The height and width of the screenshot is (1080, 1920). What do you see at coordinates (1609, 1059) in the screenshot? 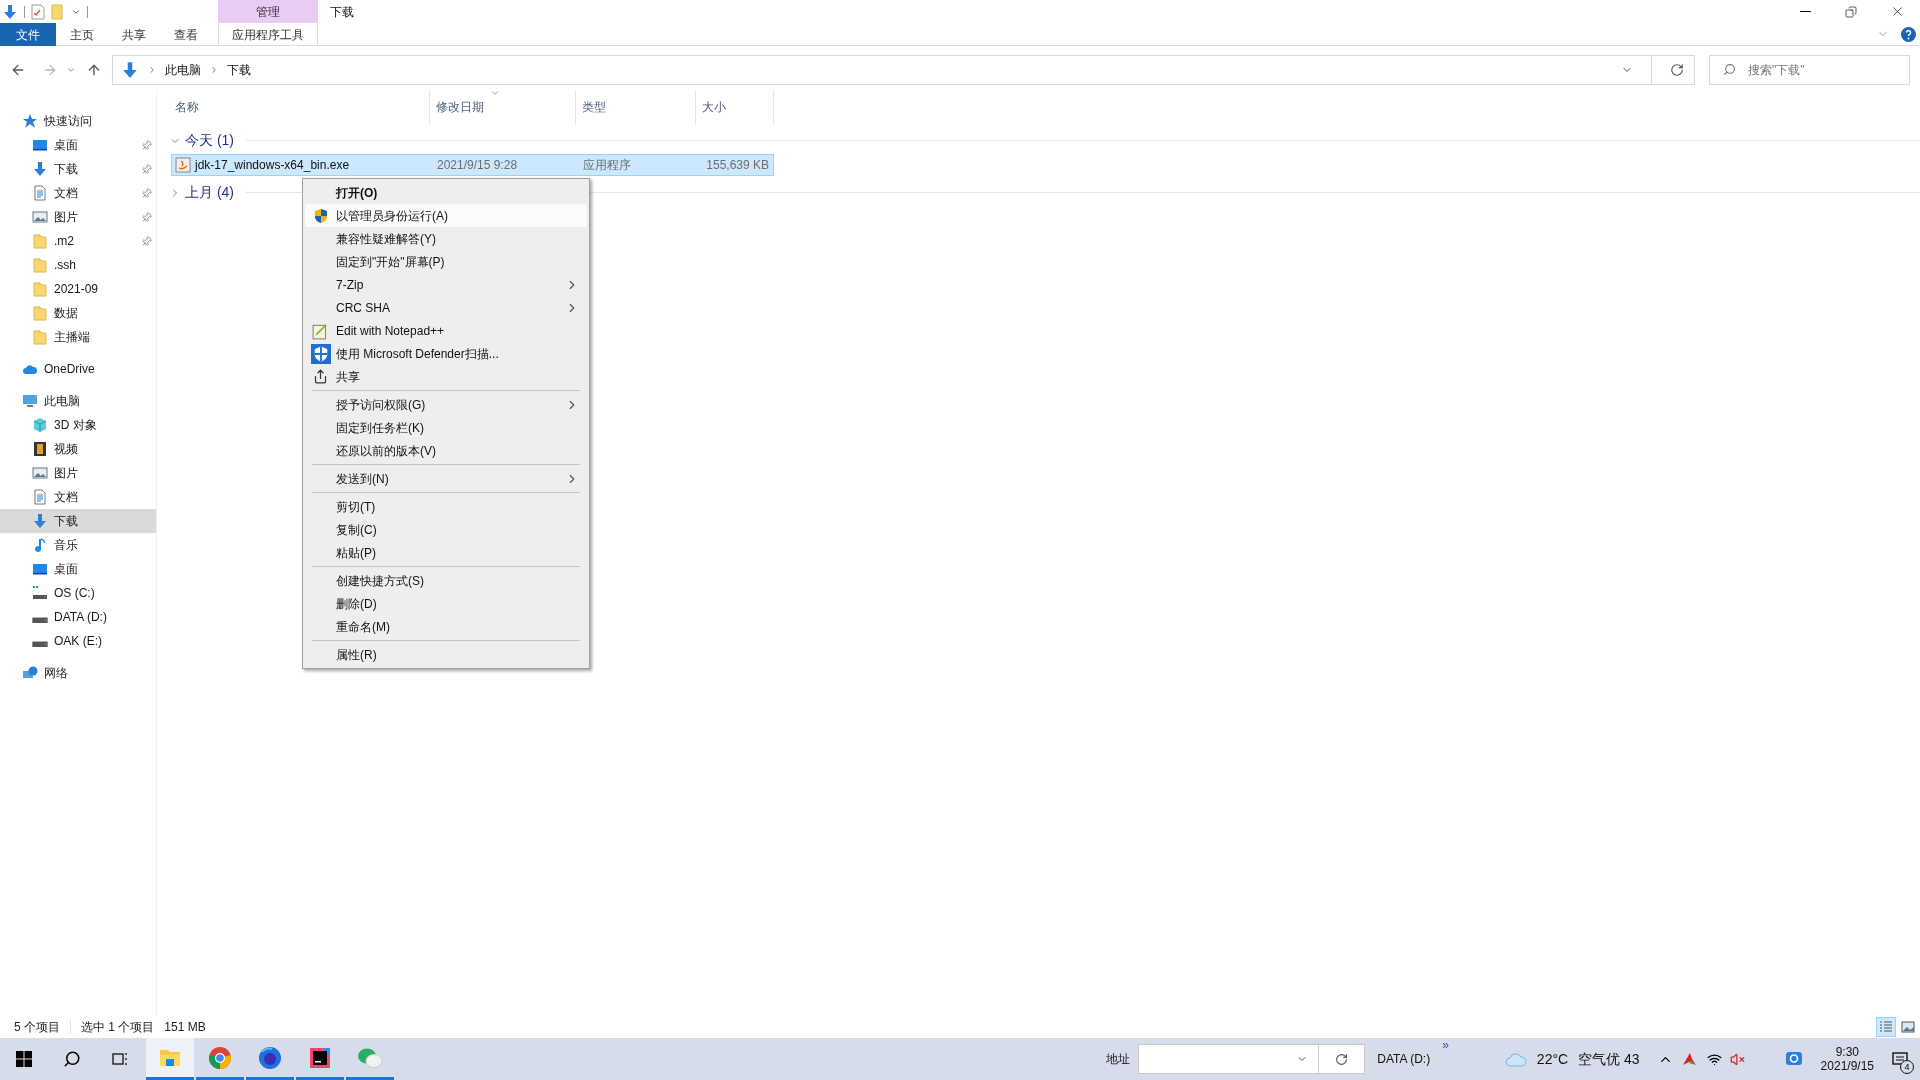
I see `air-quality: 空气优 43` at bounding box center [1609, 1059].